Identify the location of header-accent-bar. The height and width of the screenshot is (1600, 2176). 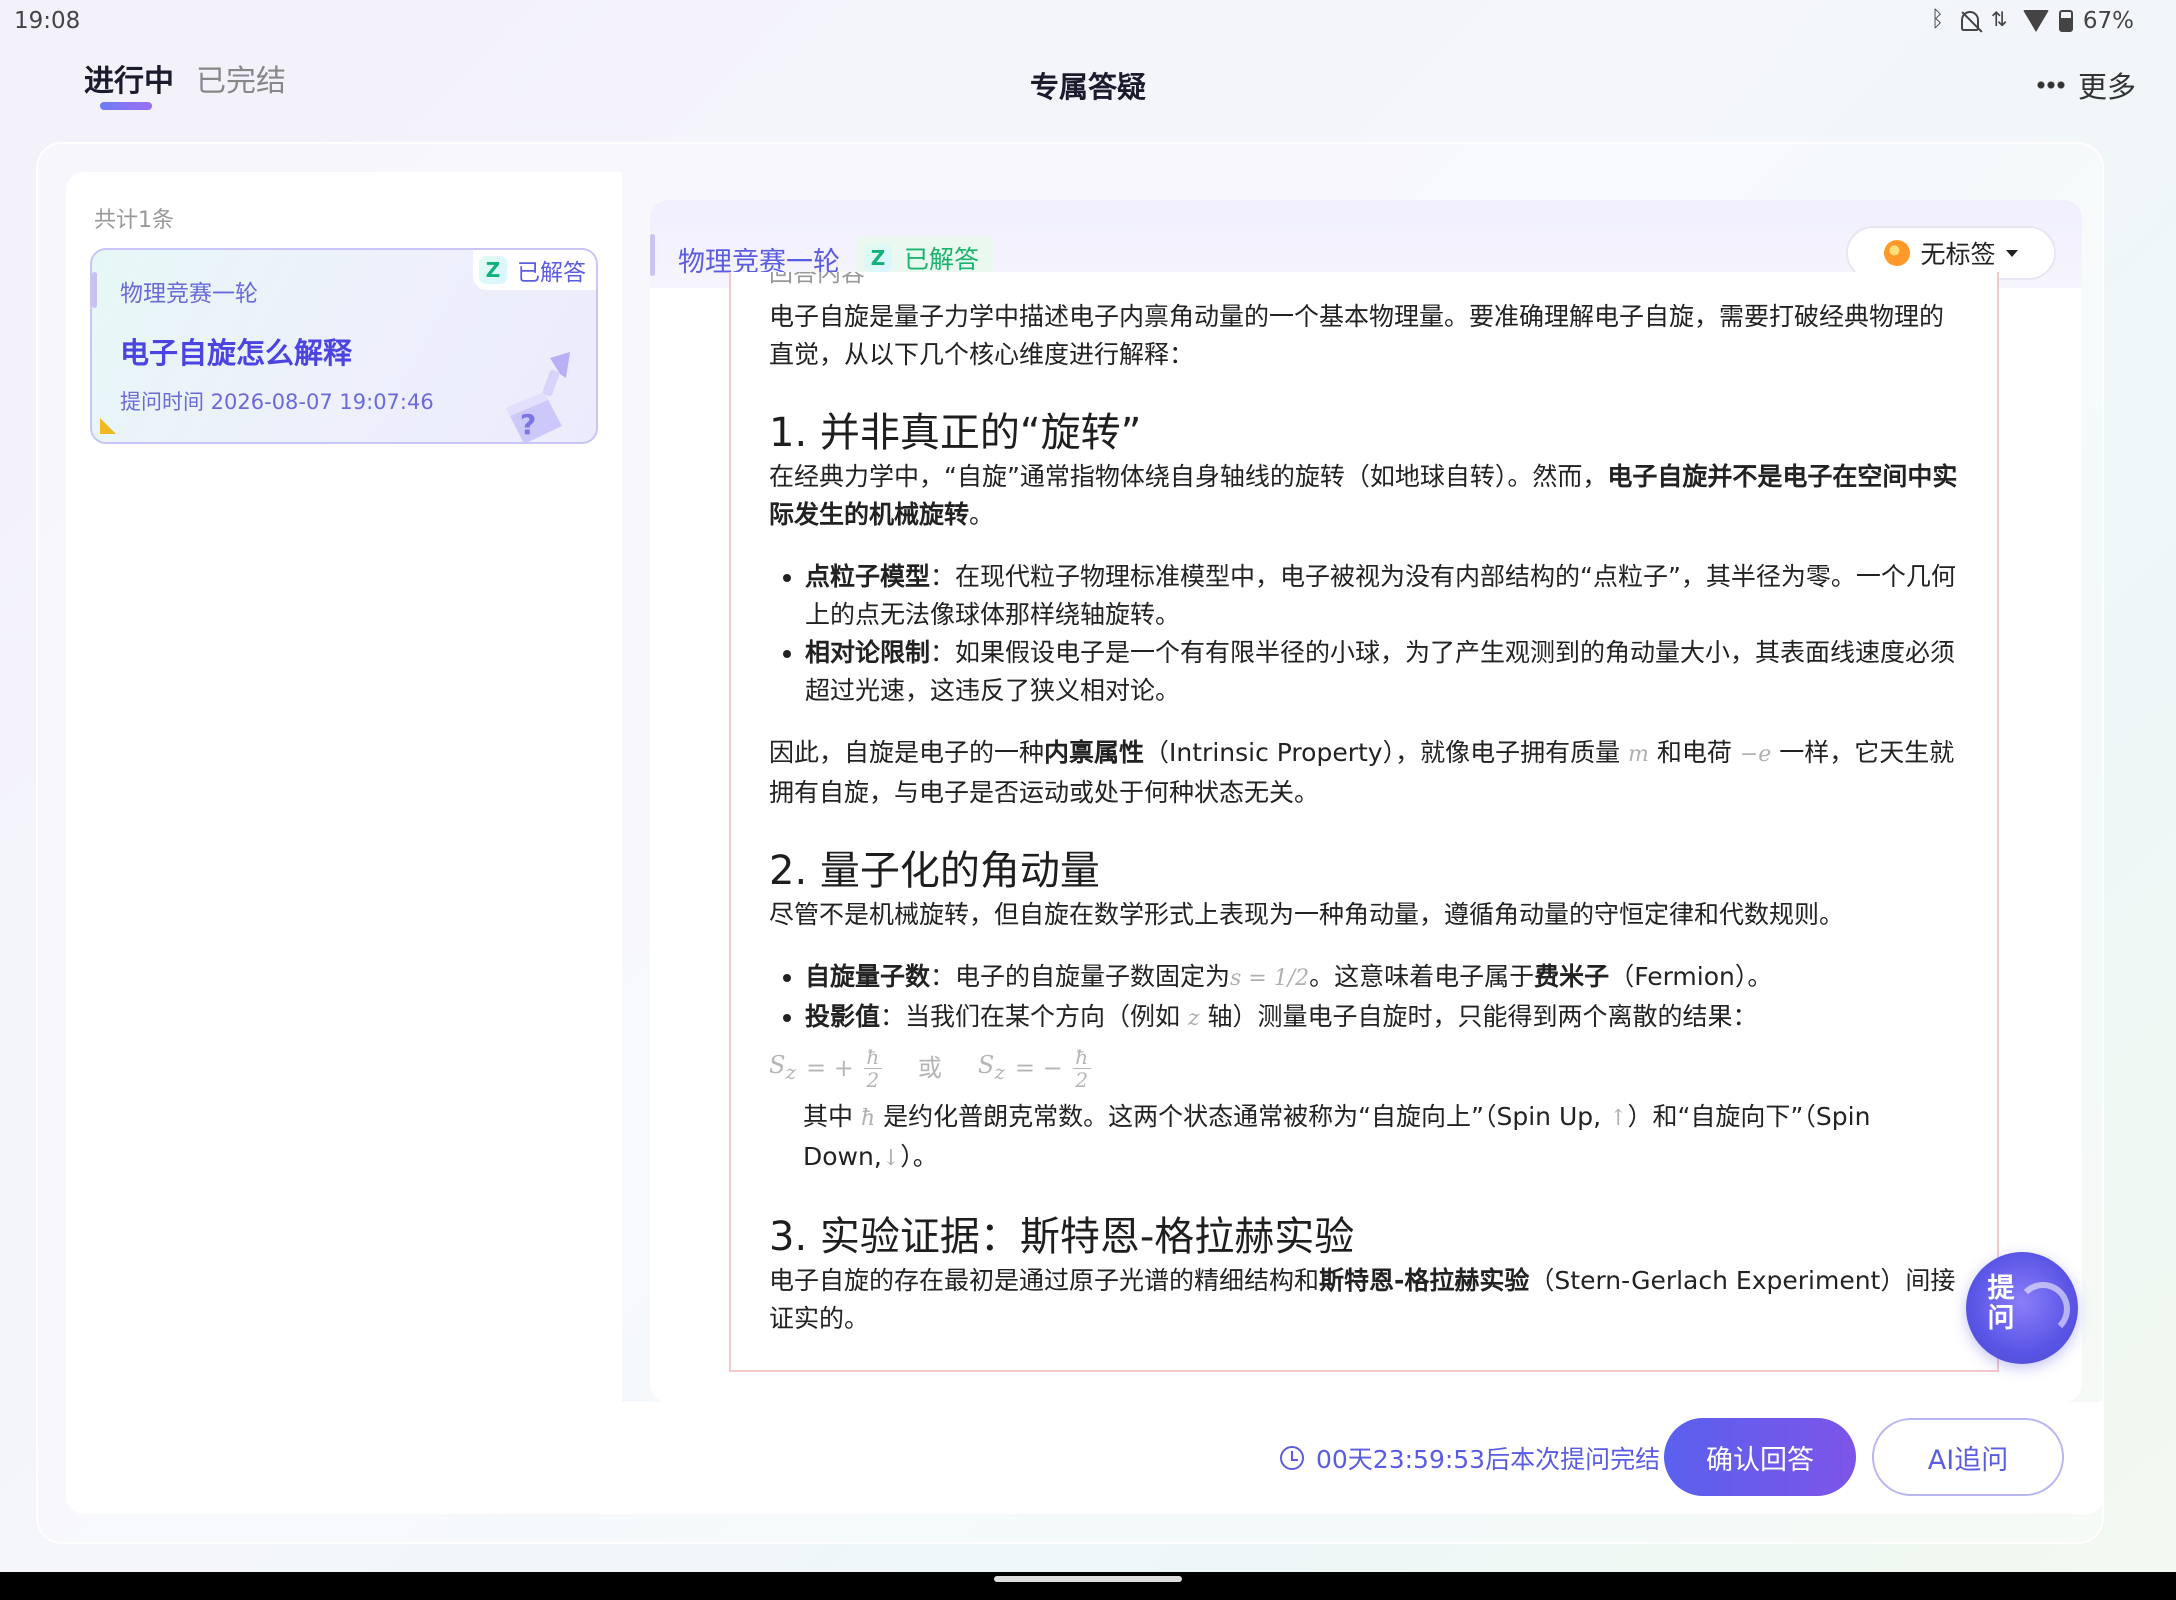
(652, 255).